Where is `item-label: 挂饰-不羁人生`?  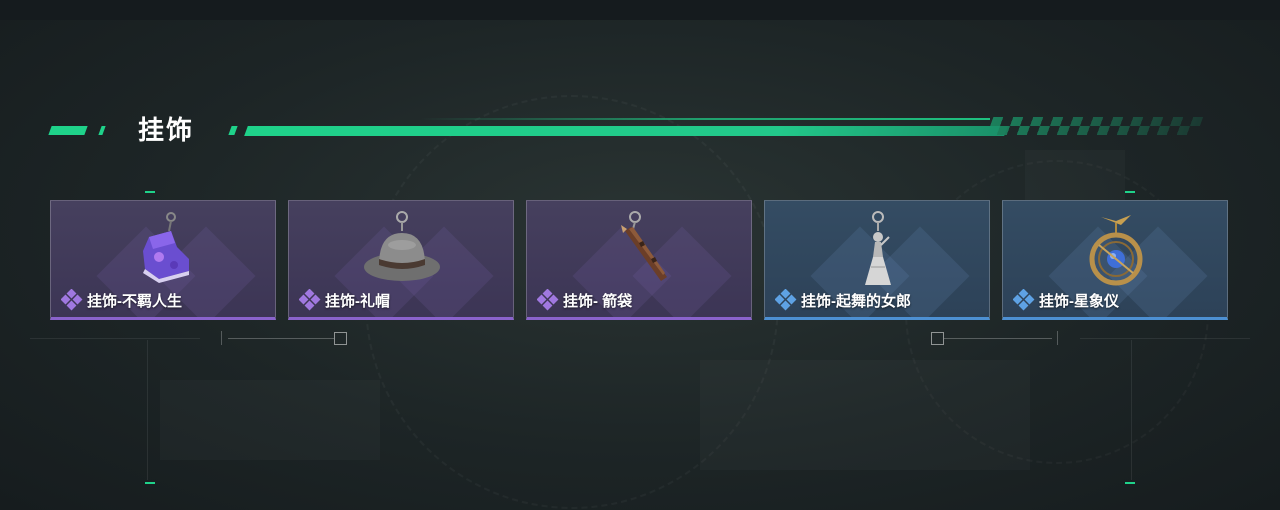
item-label: 挂饰-不羁人生 is located at coordinates (121, 300).